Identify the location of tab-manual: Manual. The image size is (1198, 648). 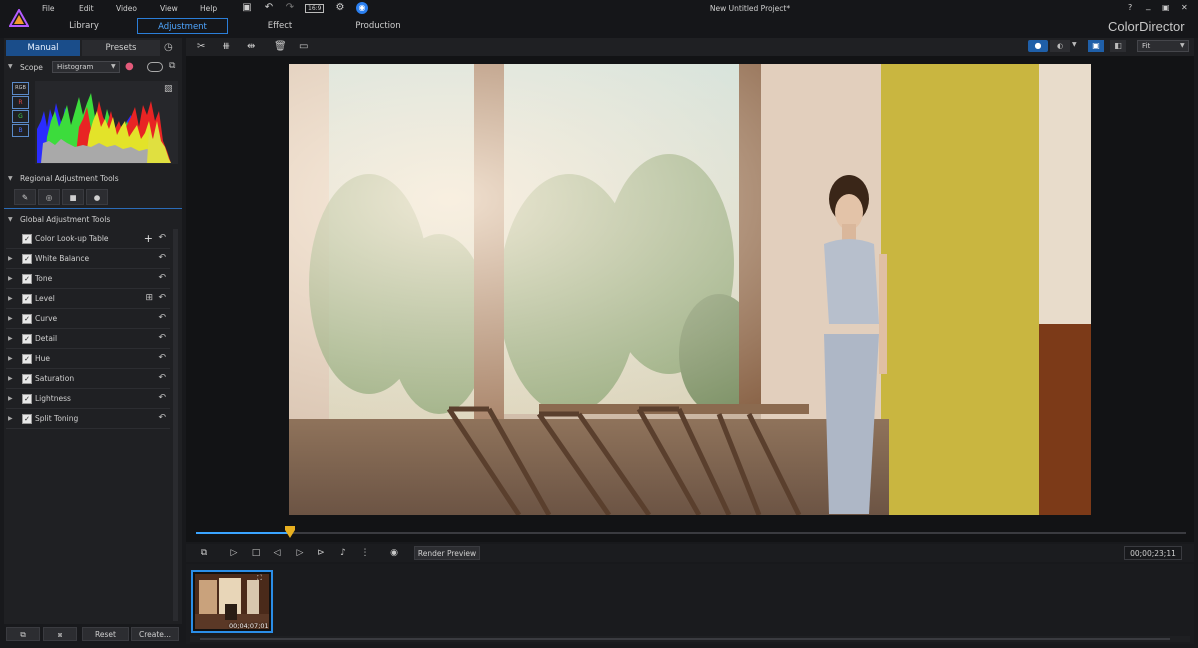
(43, 48).